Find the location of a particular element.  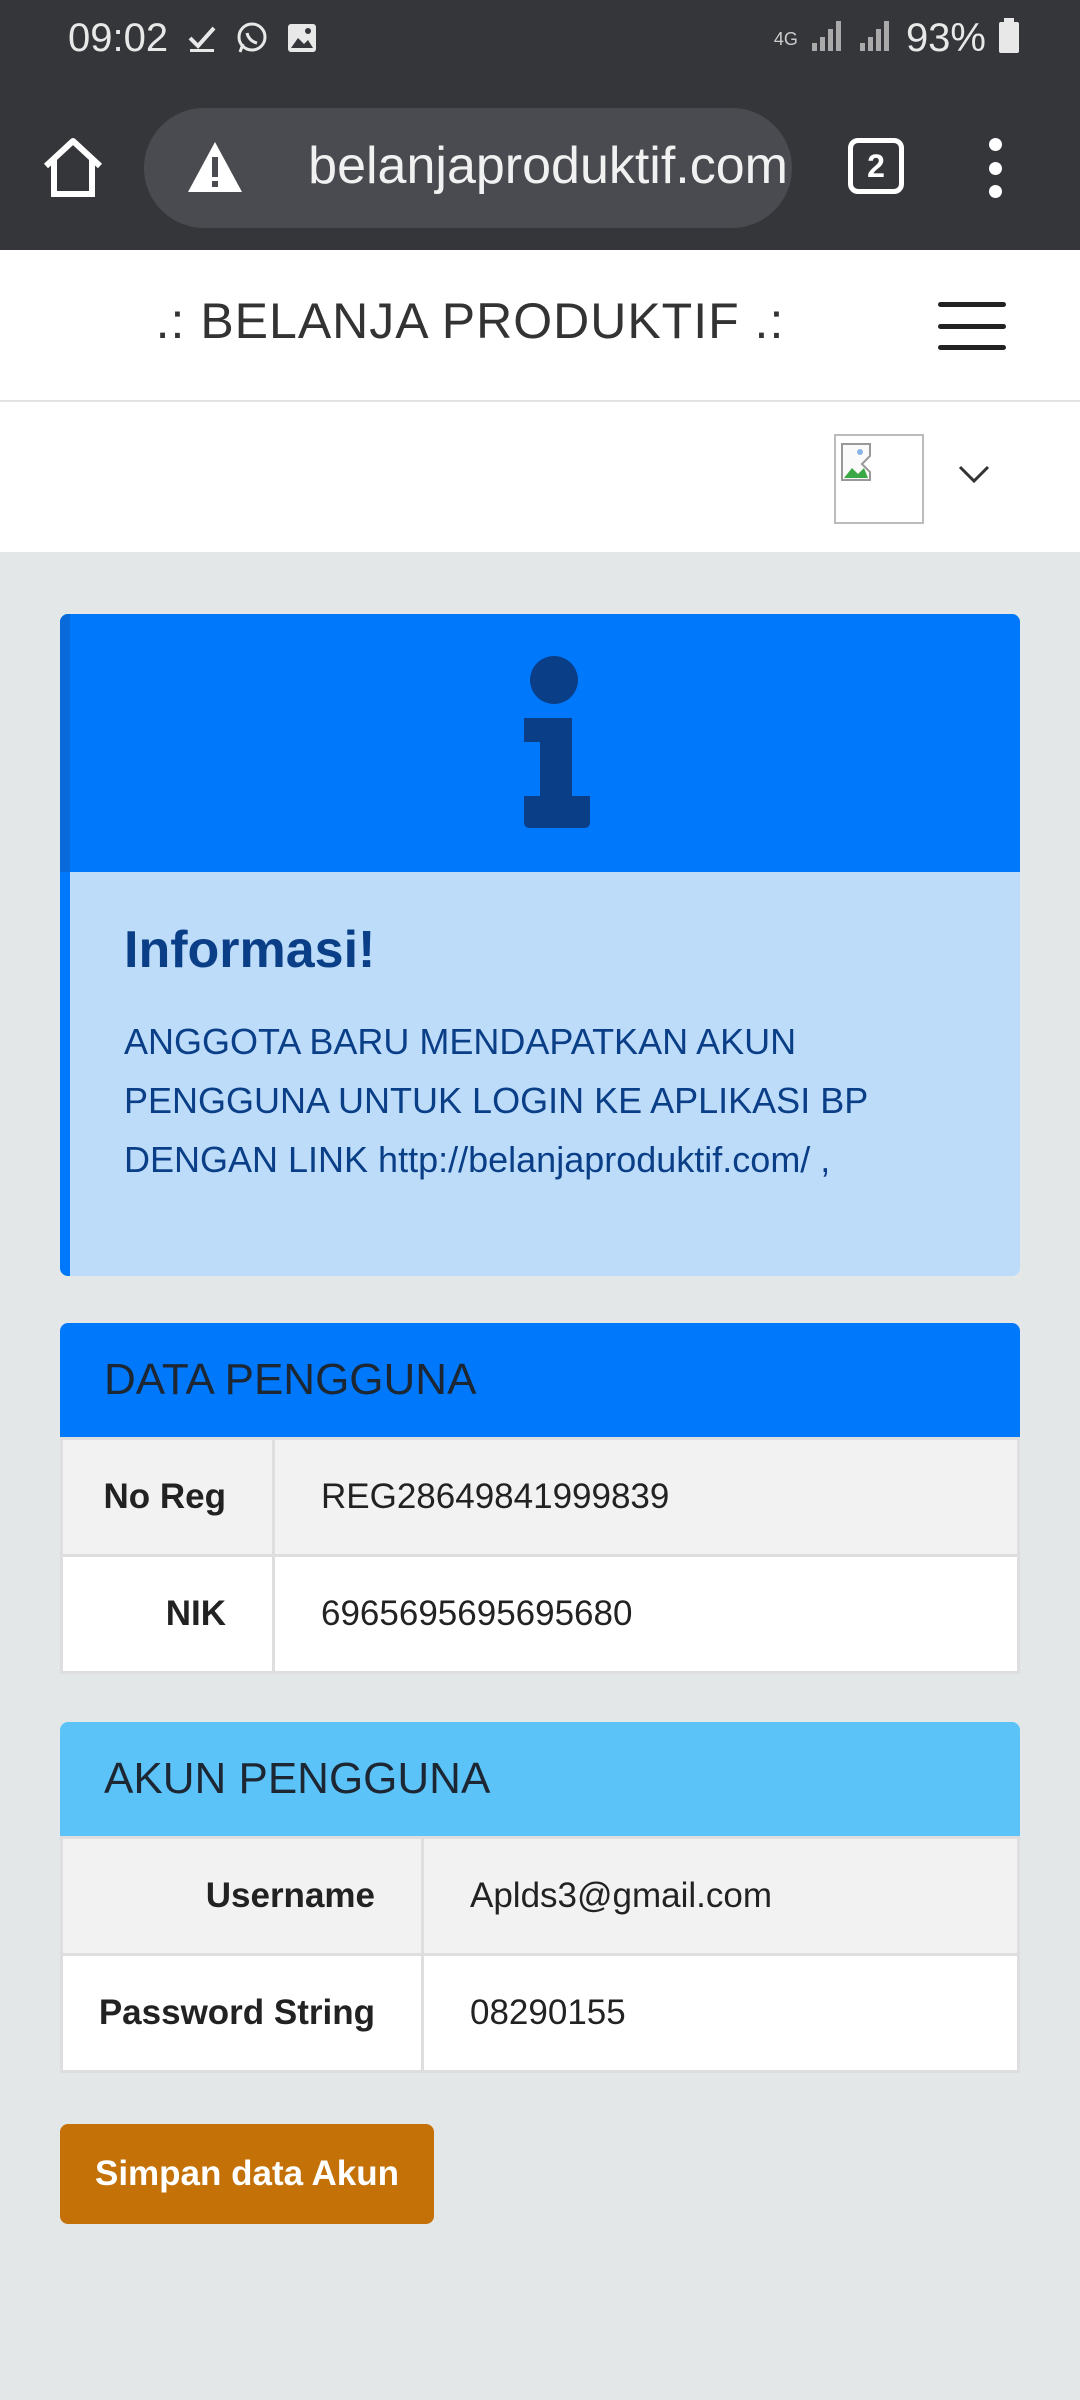

table-row: Username Aplds3@gmail.com is located at coordinates (540, 1896).